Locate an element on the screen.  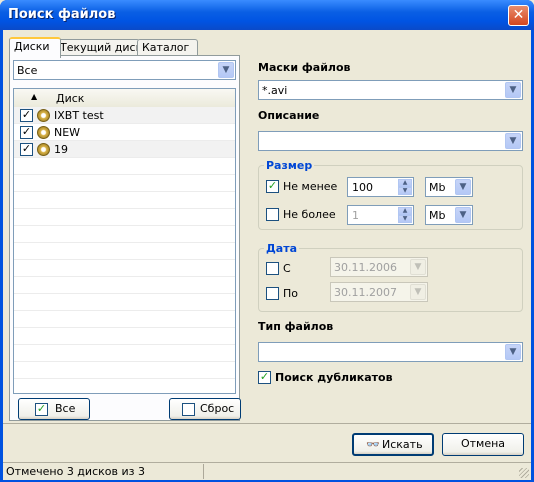
reset-button: Сброс is located at coordinates (205, 409).